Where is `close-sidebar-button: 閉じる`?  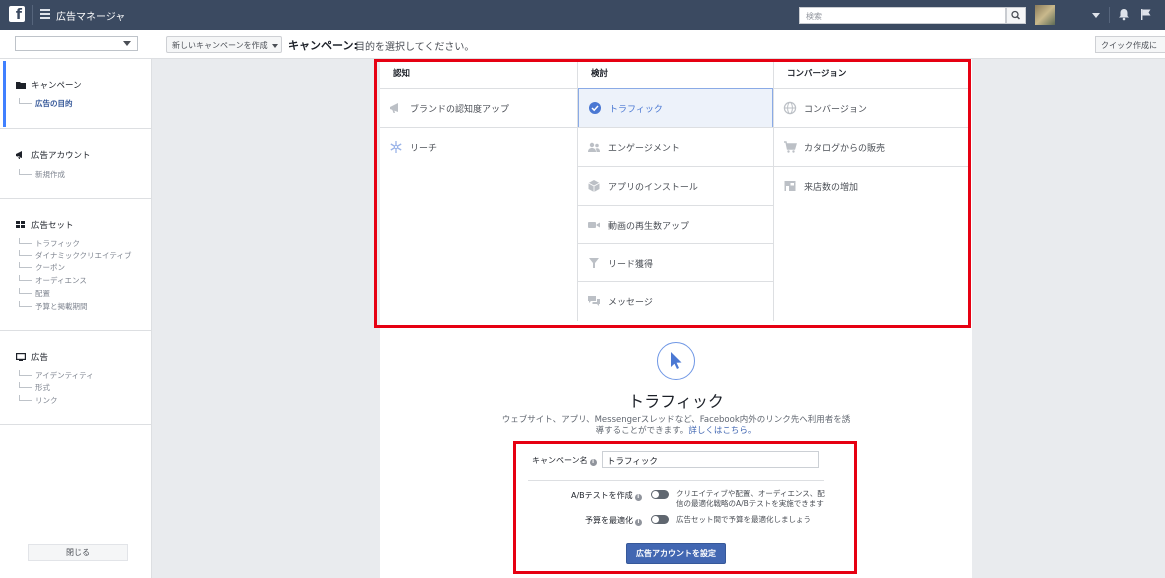 close-sidebar-button: 閉じる is located at coordinates (78, 552).